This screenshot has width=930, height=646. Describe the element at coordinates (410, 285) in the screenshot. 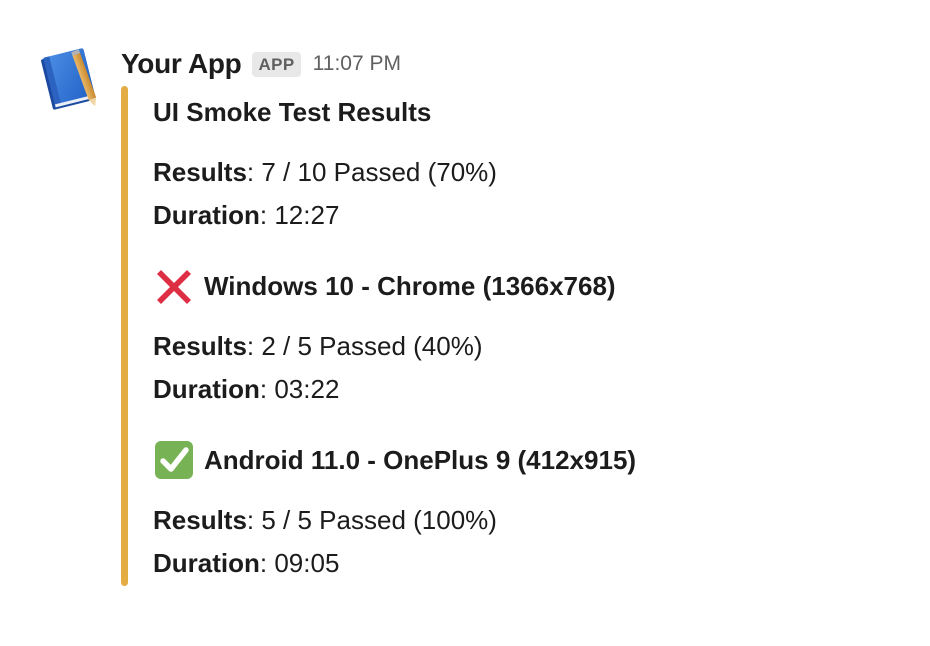

I see `section-title: Windows 10 - Chrome (1366x768)` at that location.